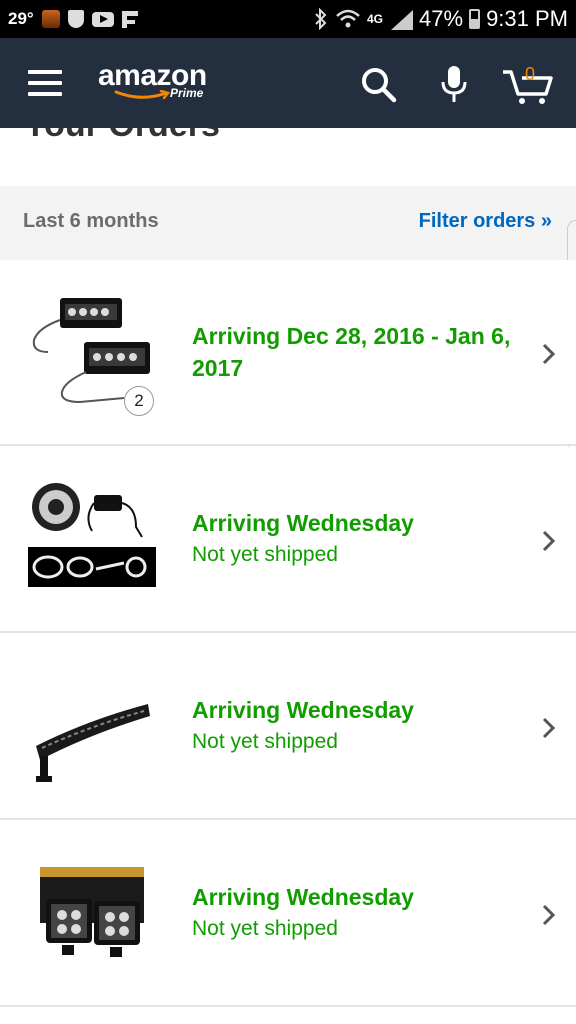 This screenshot has width=576, height=1024. What do you see at coordinates (152, 80) in the screenshot?
I see `amazon-logo: amazon Prime` at bounding box center [152, 80].